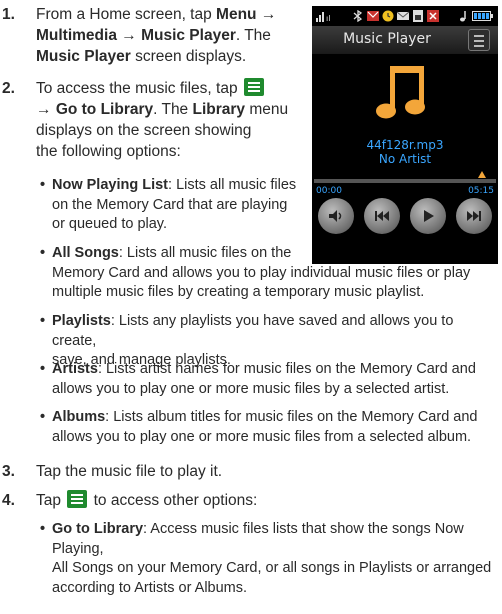  Describe the element at coordinates (76, 35) in the screenshot. I see `multimedia-term: Multimedia` at that location.